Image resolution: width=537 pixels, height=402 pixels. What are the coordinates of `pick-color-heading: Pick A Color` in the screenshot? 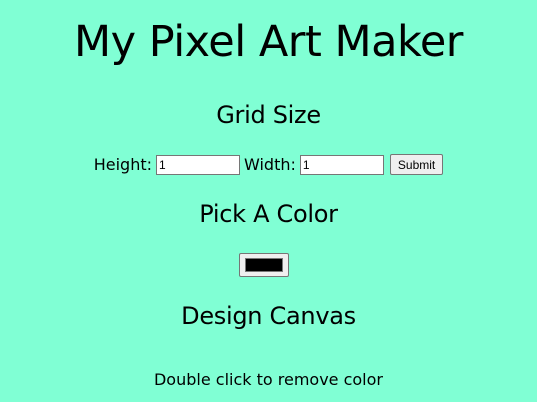 It's located at (268, 214).